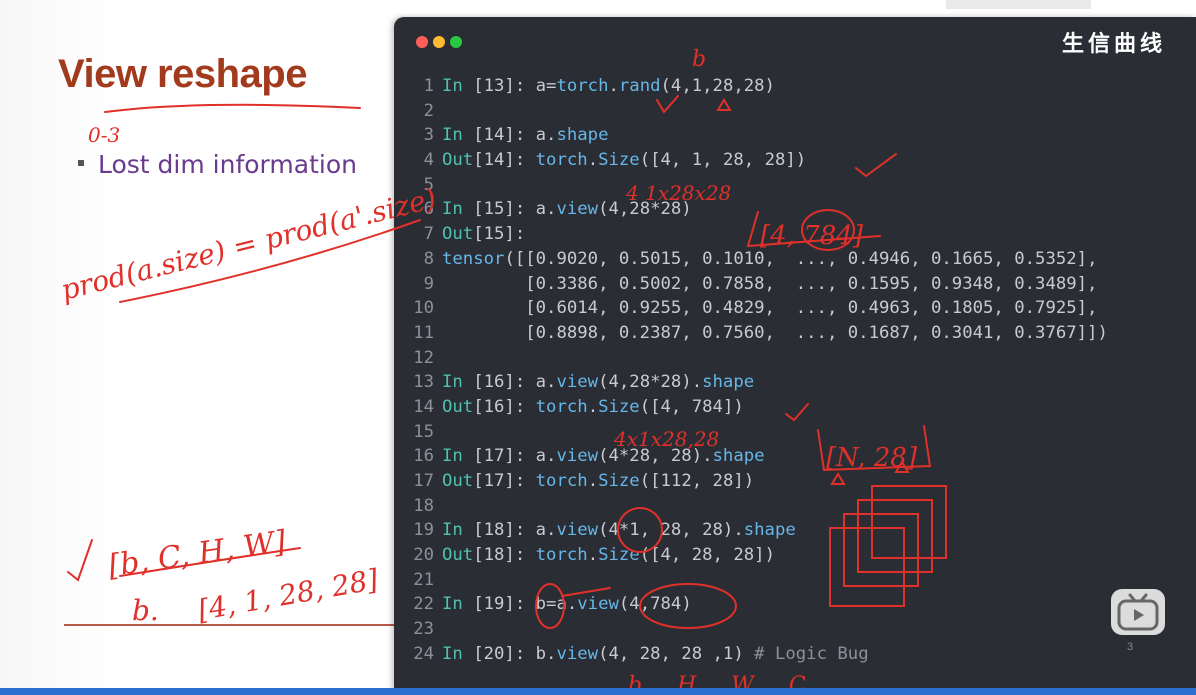 The width and height of the screenshot is (1196, 695). Describe the element at coordinates (699, 59) in the screenshot. I see `ink-text-b-top: b` at that location.